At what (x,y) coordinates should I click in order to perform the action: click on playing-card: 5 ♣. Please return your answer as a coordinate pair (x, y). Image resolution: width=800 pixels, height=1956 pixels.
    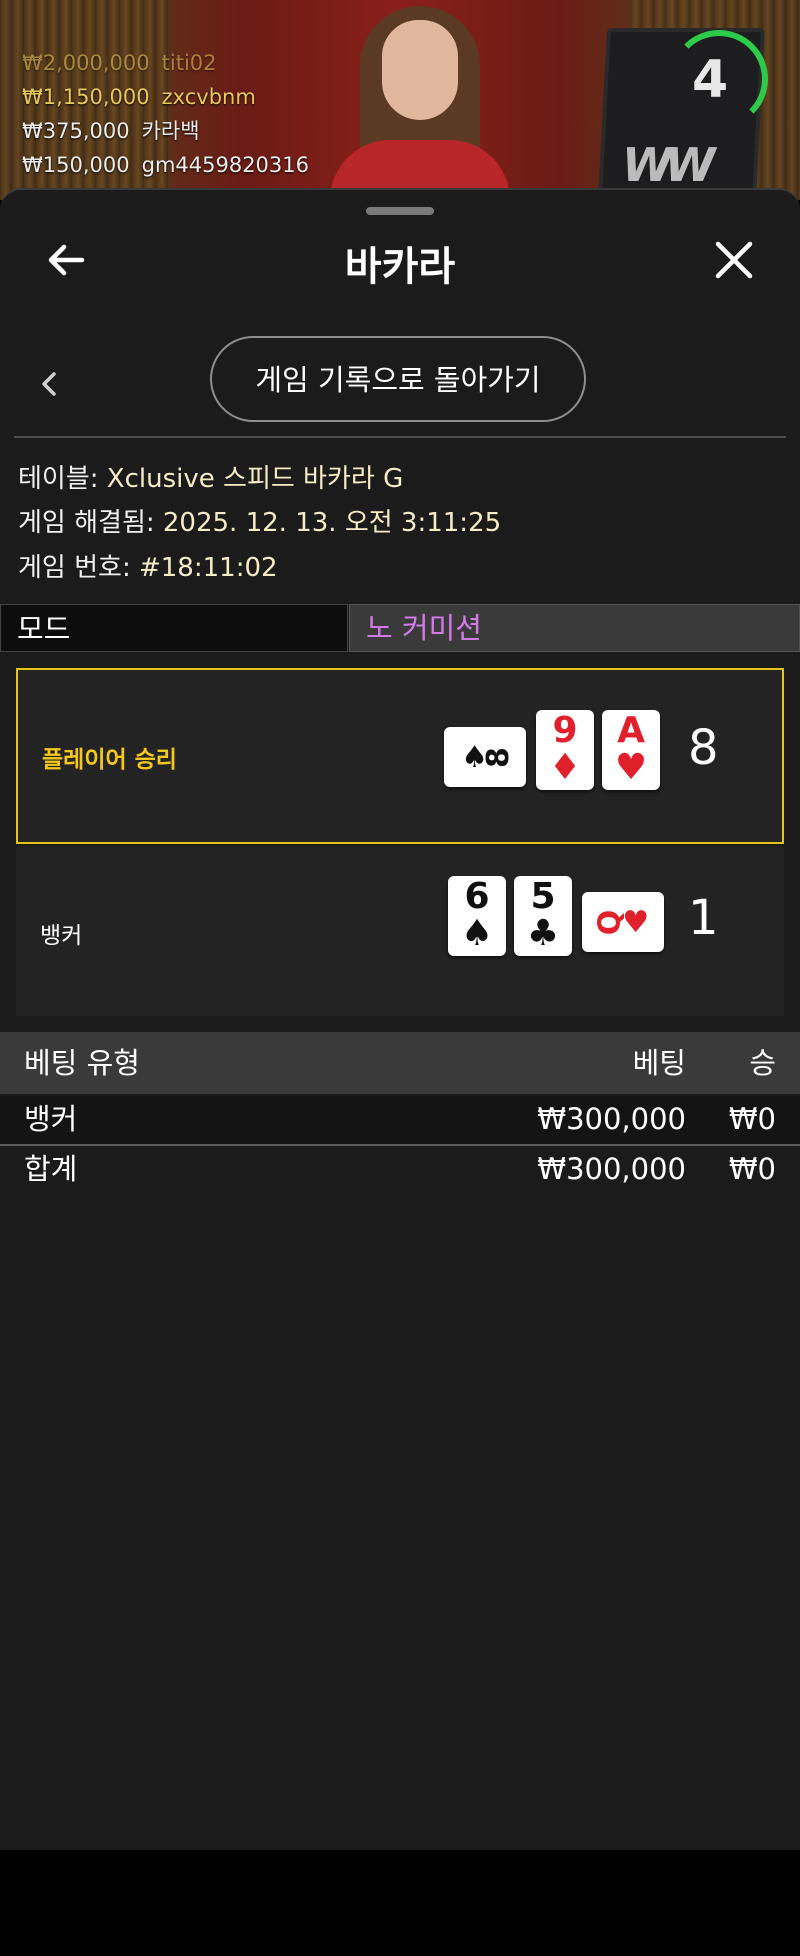
    Looking at the image, I should click on (543, 916).